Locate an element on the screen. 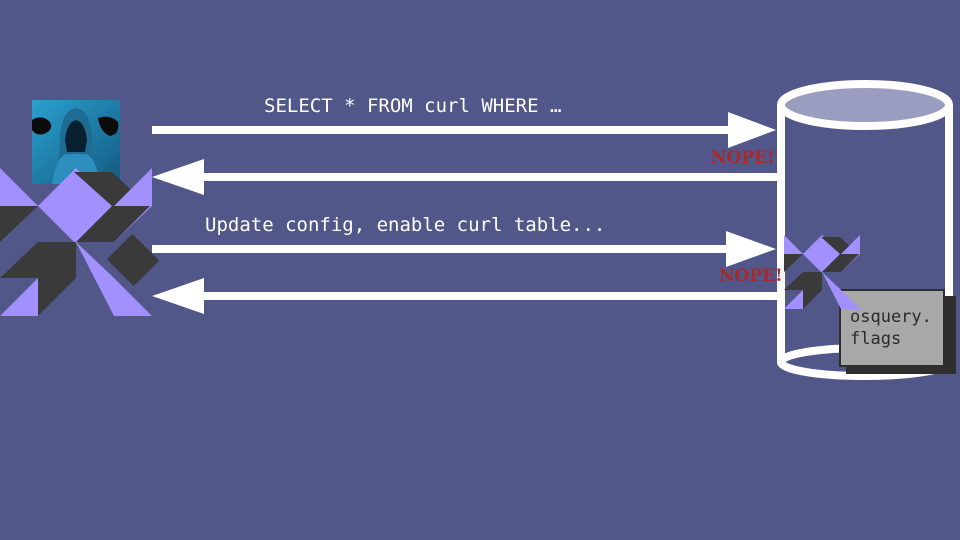 The height and width of the screenshot is (540, 960). config-file-name-line2: flags is located at coordinates (876, 339).